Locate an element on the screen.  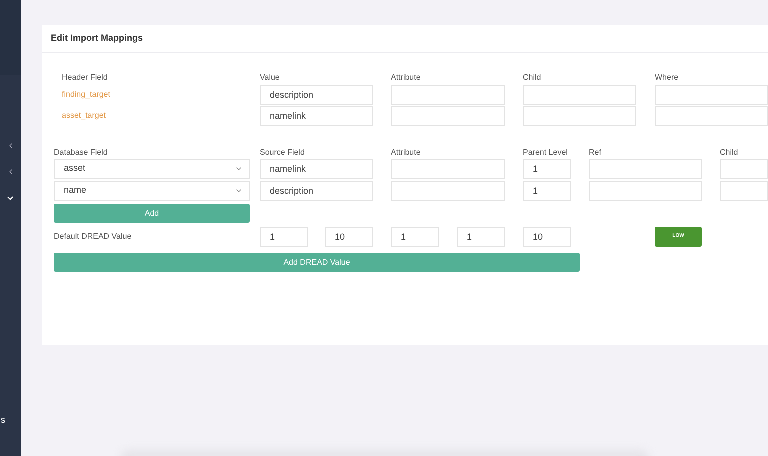
select-field: name is located at coordinates (152, 191).